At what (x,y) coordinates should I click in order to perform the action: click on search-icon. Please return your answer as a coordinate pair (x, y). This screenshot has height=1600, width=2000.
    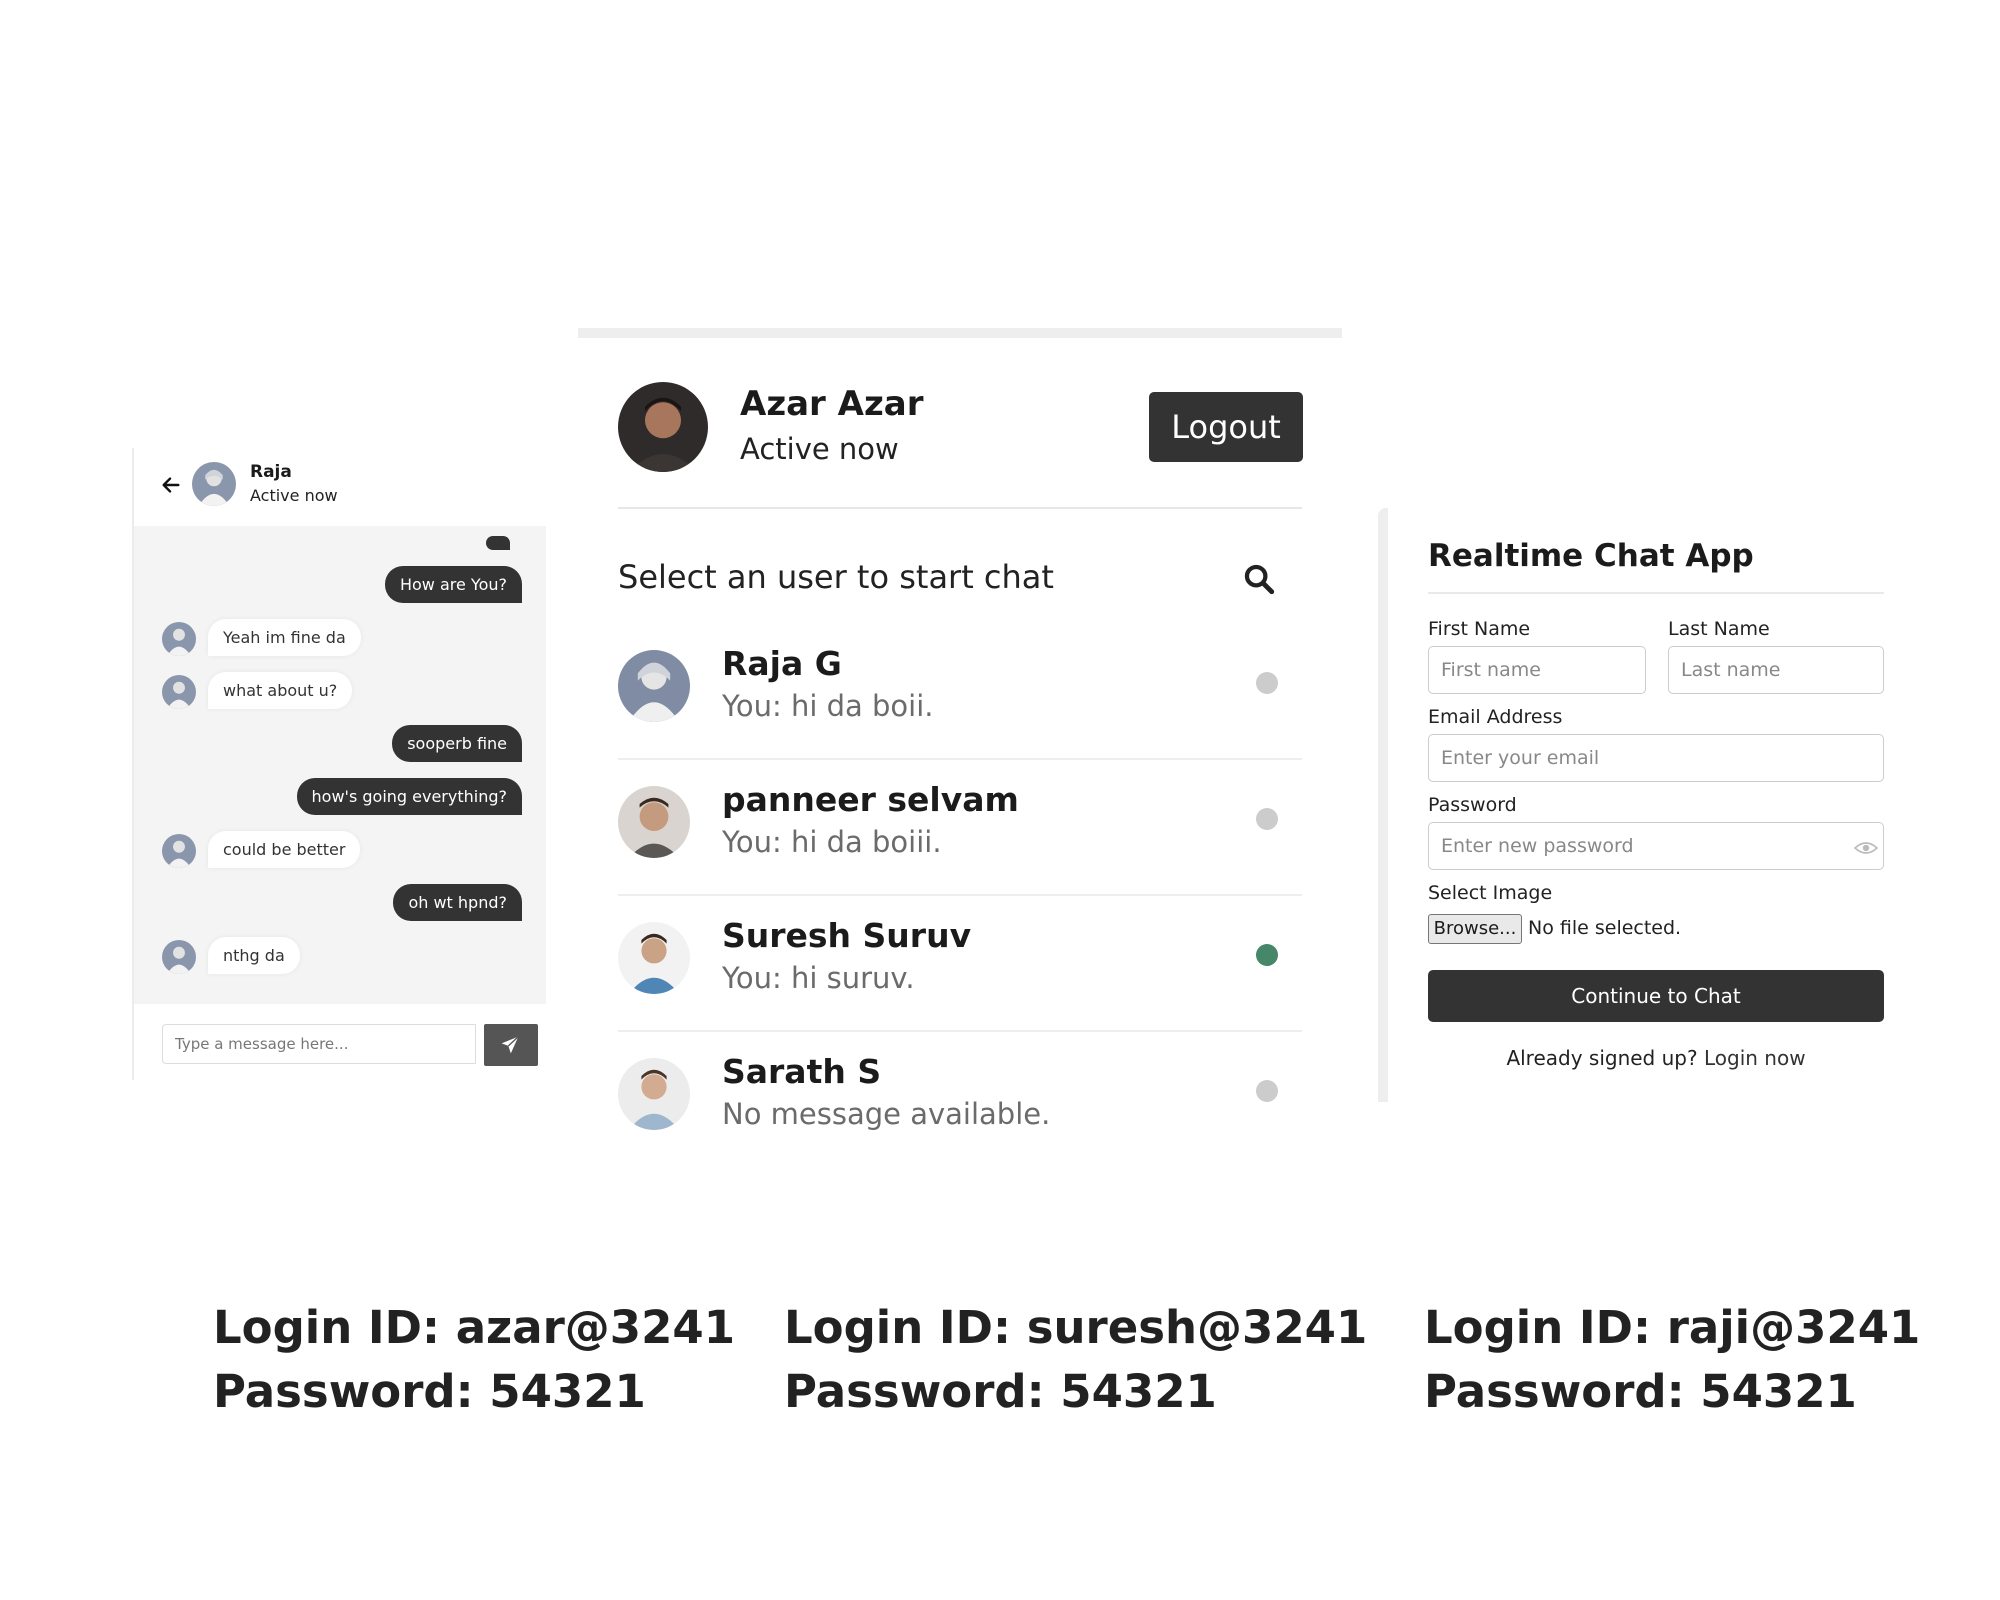
    Looking at the image, I should click on (1259, 579).